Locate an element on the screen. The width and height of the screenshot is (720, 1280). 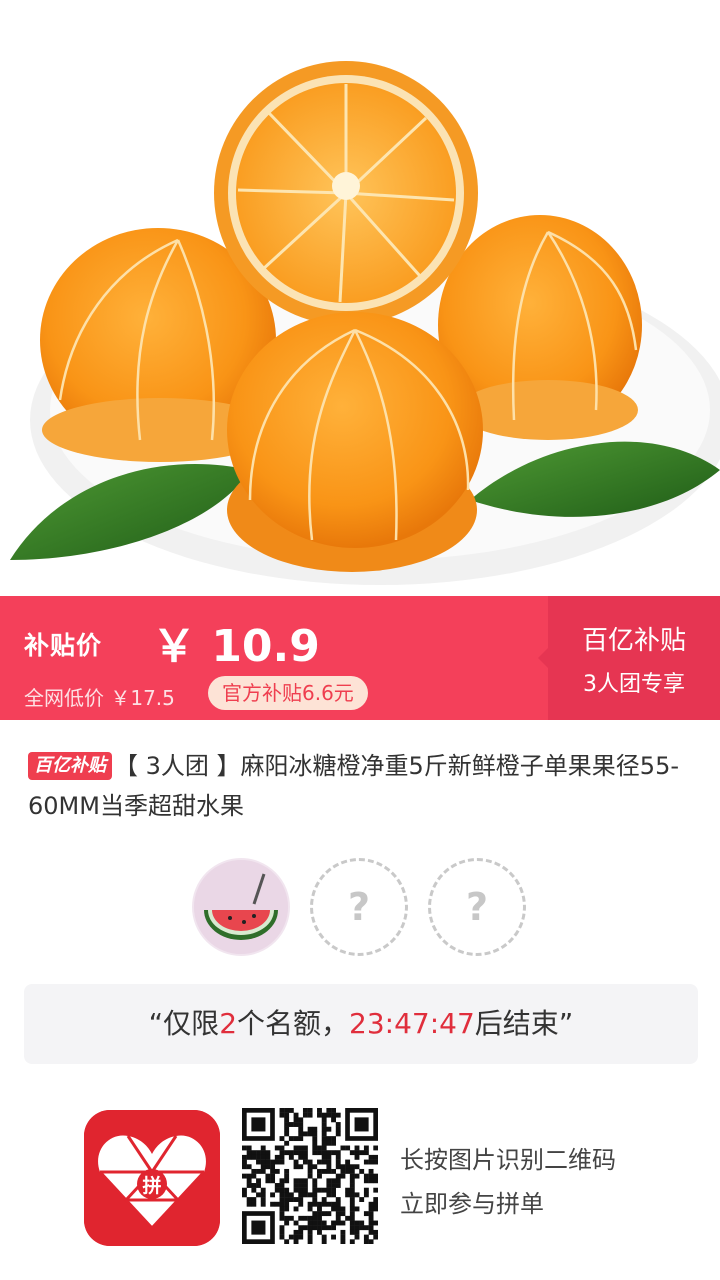
billion-subsidy-panel: 百亿补贴 3人团专享 is located at coordinates (629, 658).